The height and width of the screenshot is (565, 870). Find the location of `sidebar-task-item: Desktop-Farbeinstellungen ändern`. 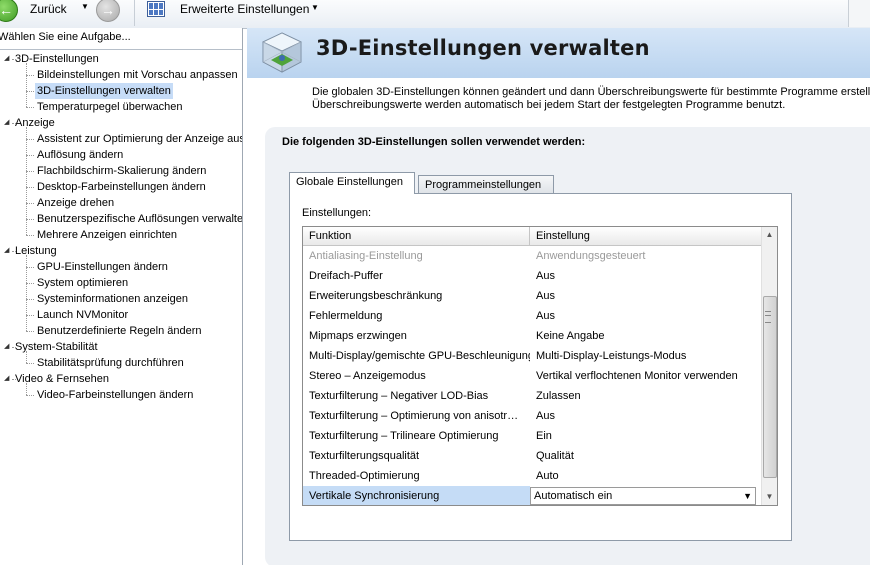

sidebar-task-item: Desktop-Farbeinstellungen ändern is located at coordinates (121, 187).